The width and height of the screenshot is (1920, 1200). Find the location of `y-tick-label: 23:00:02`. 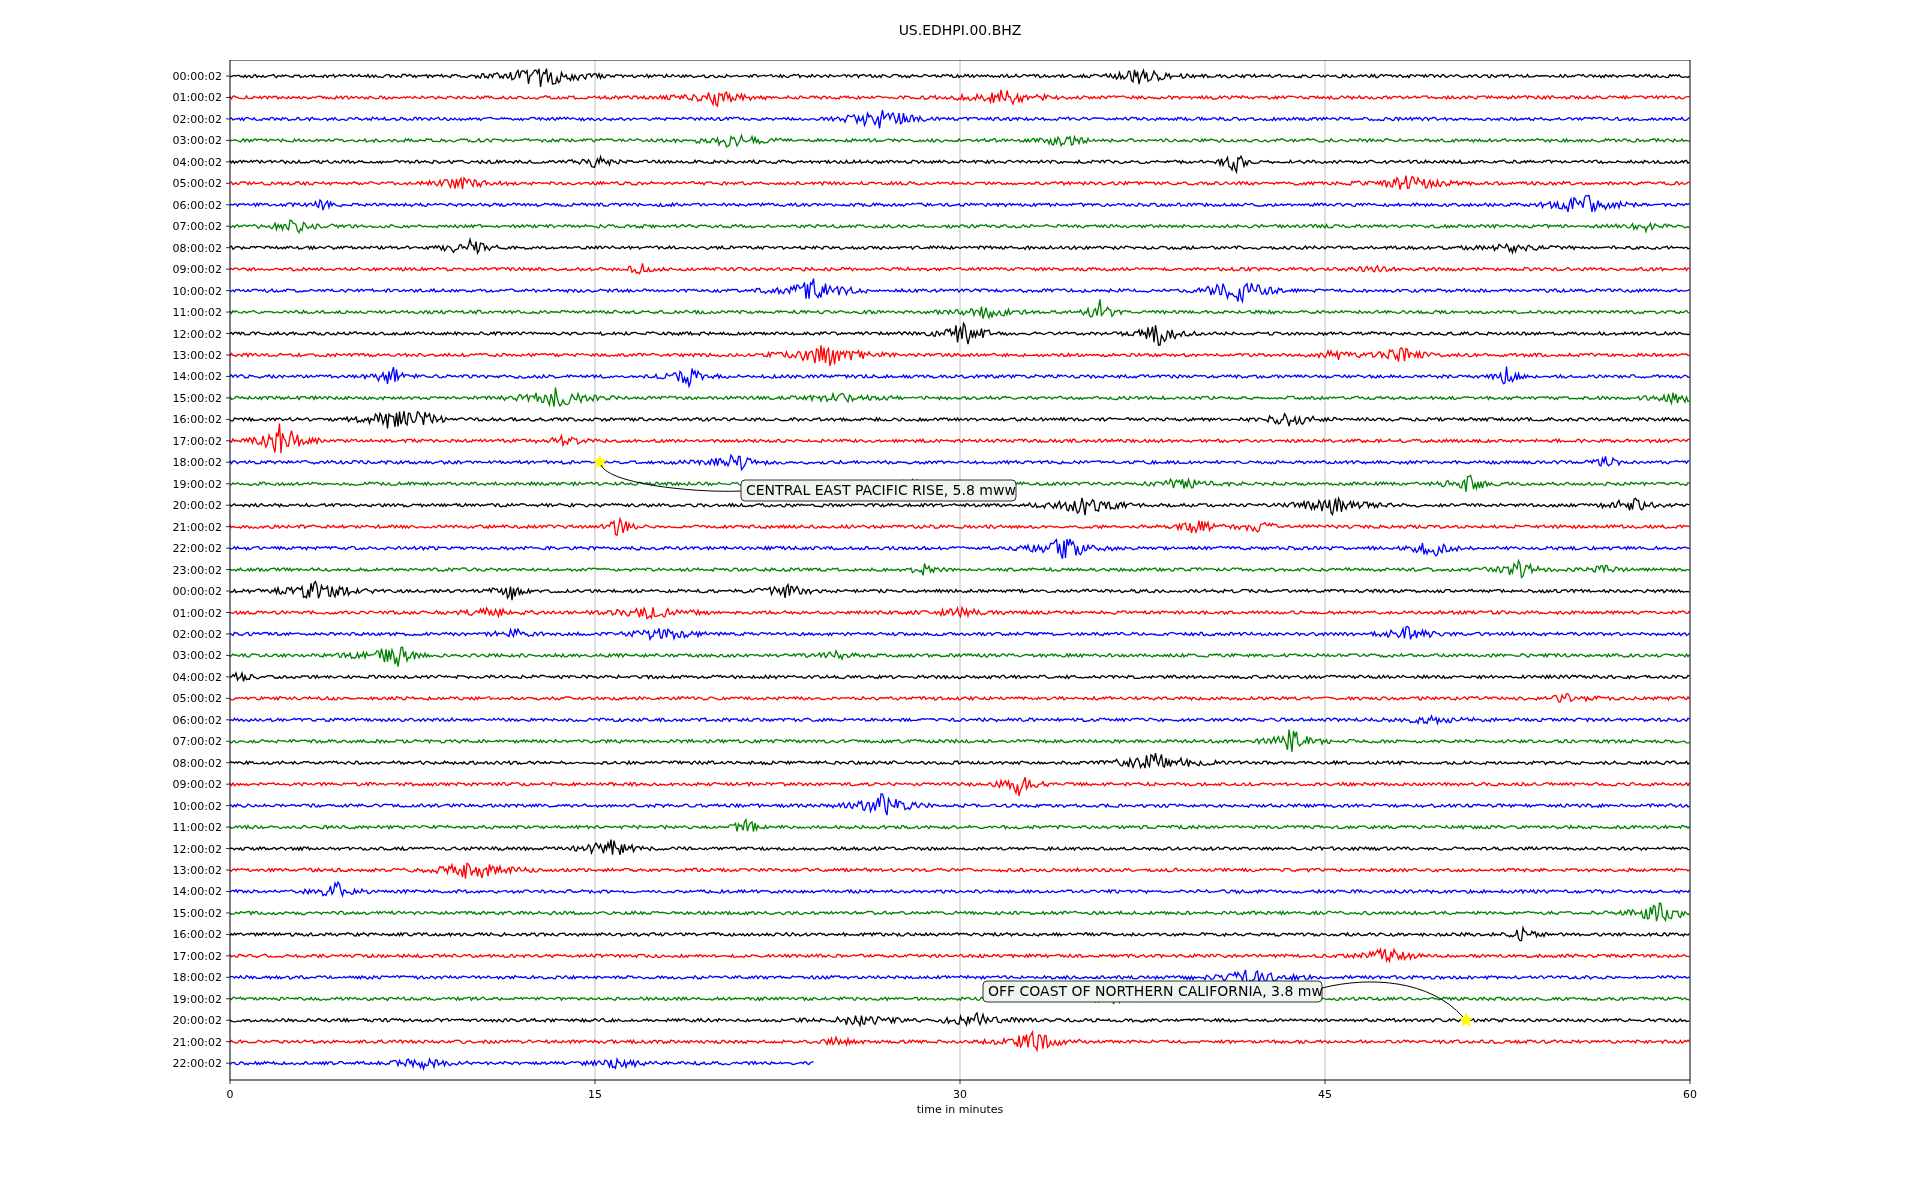

y-tick-label: 23:00:02 is located at coordinates (197, 570).